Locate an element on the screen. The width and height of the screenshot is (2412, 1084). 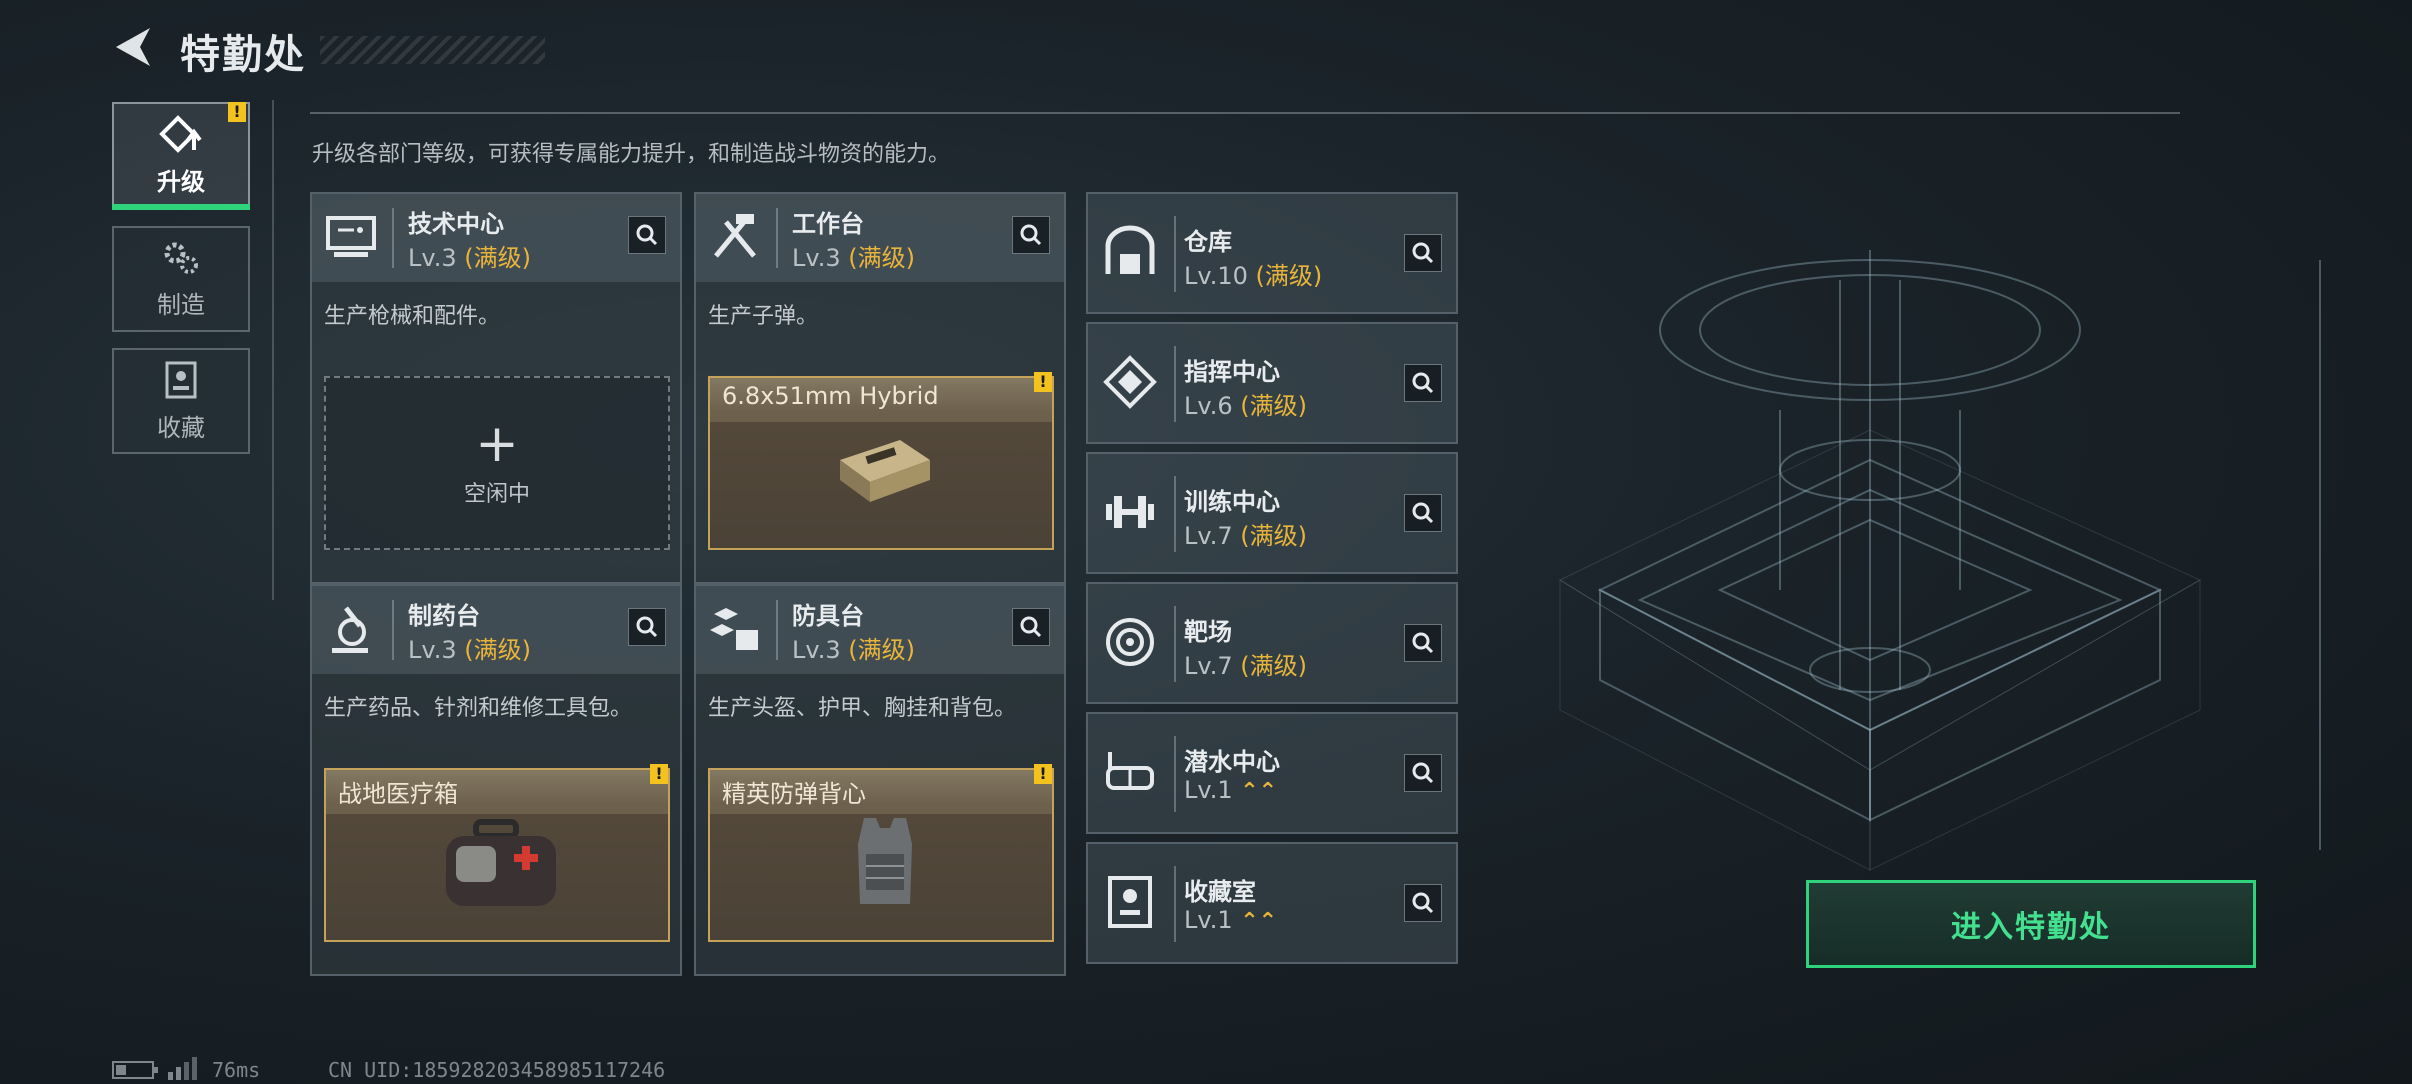
facility-name: 靶场 is located at coordinates (1208, 632).